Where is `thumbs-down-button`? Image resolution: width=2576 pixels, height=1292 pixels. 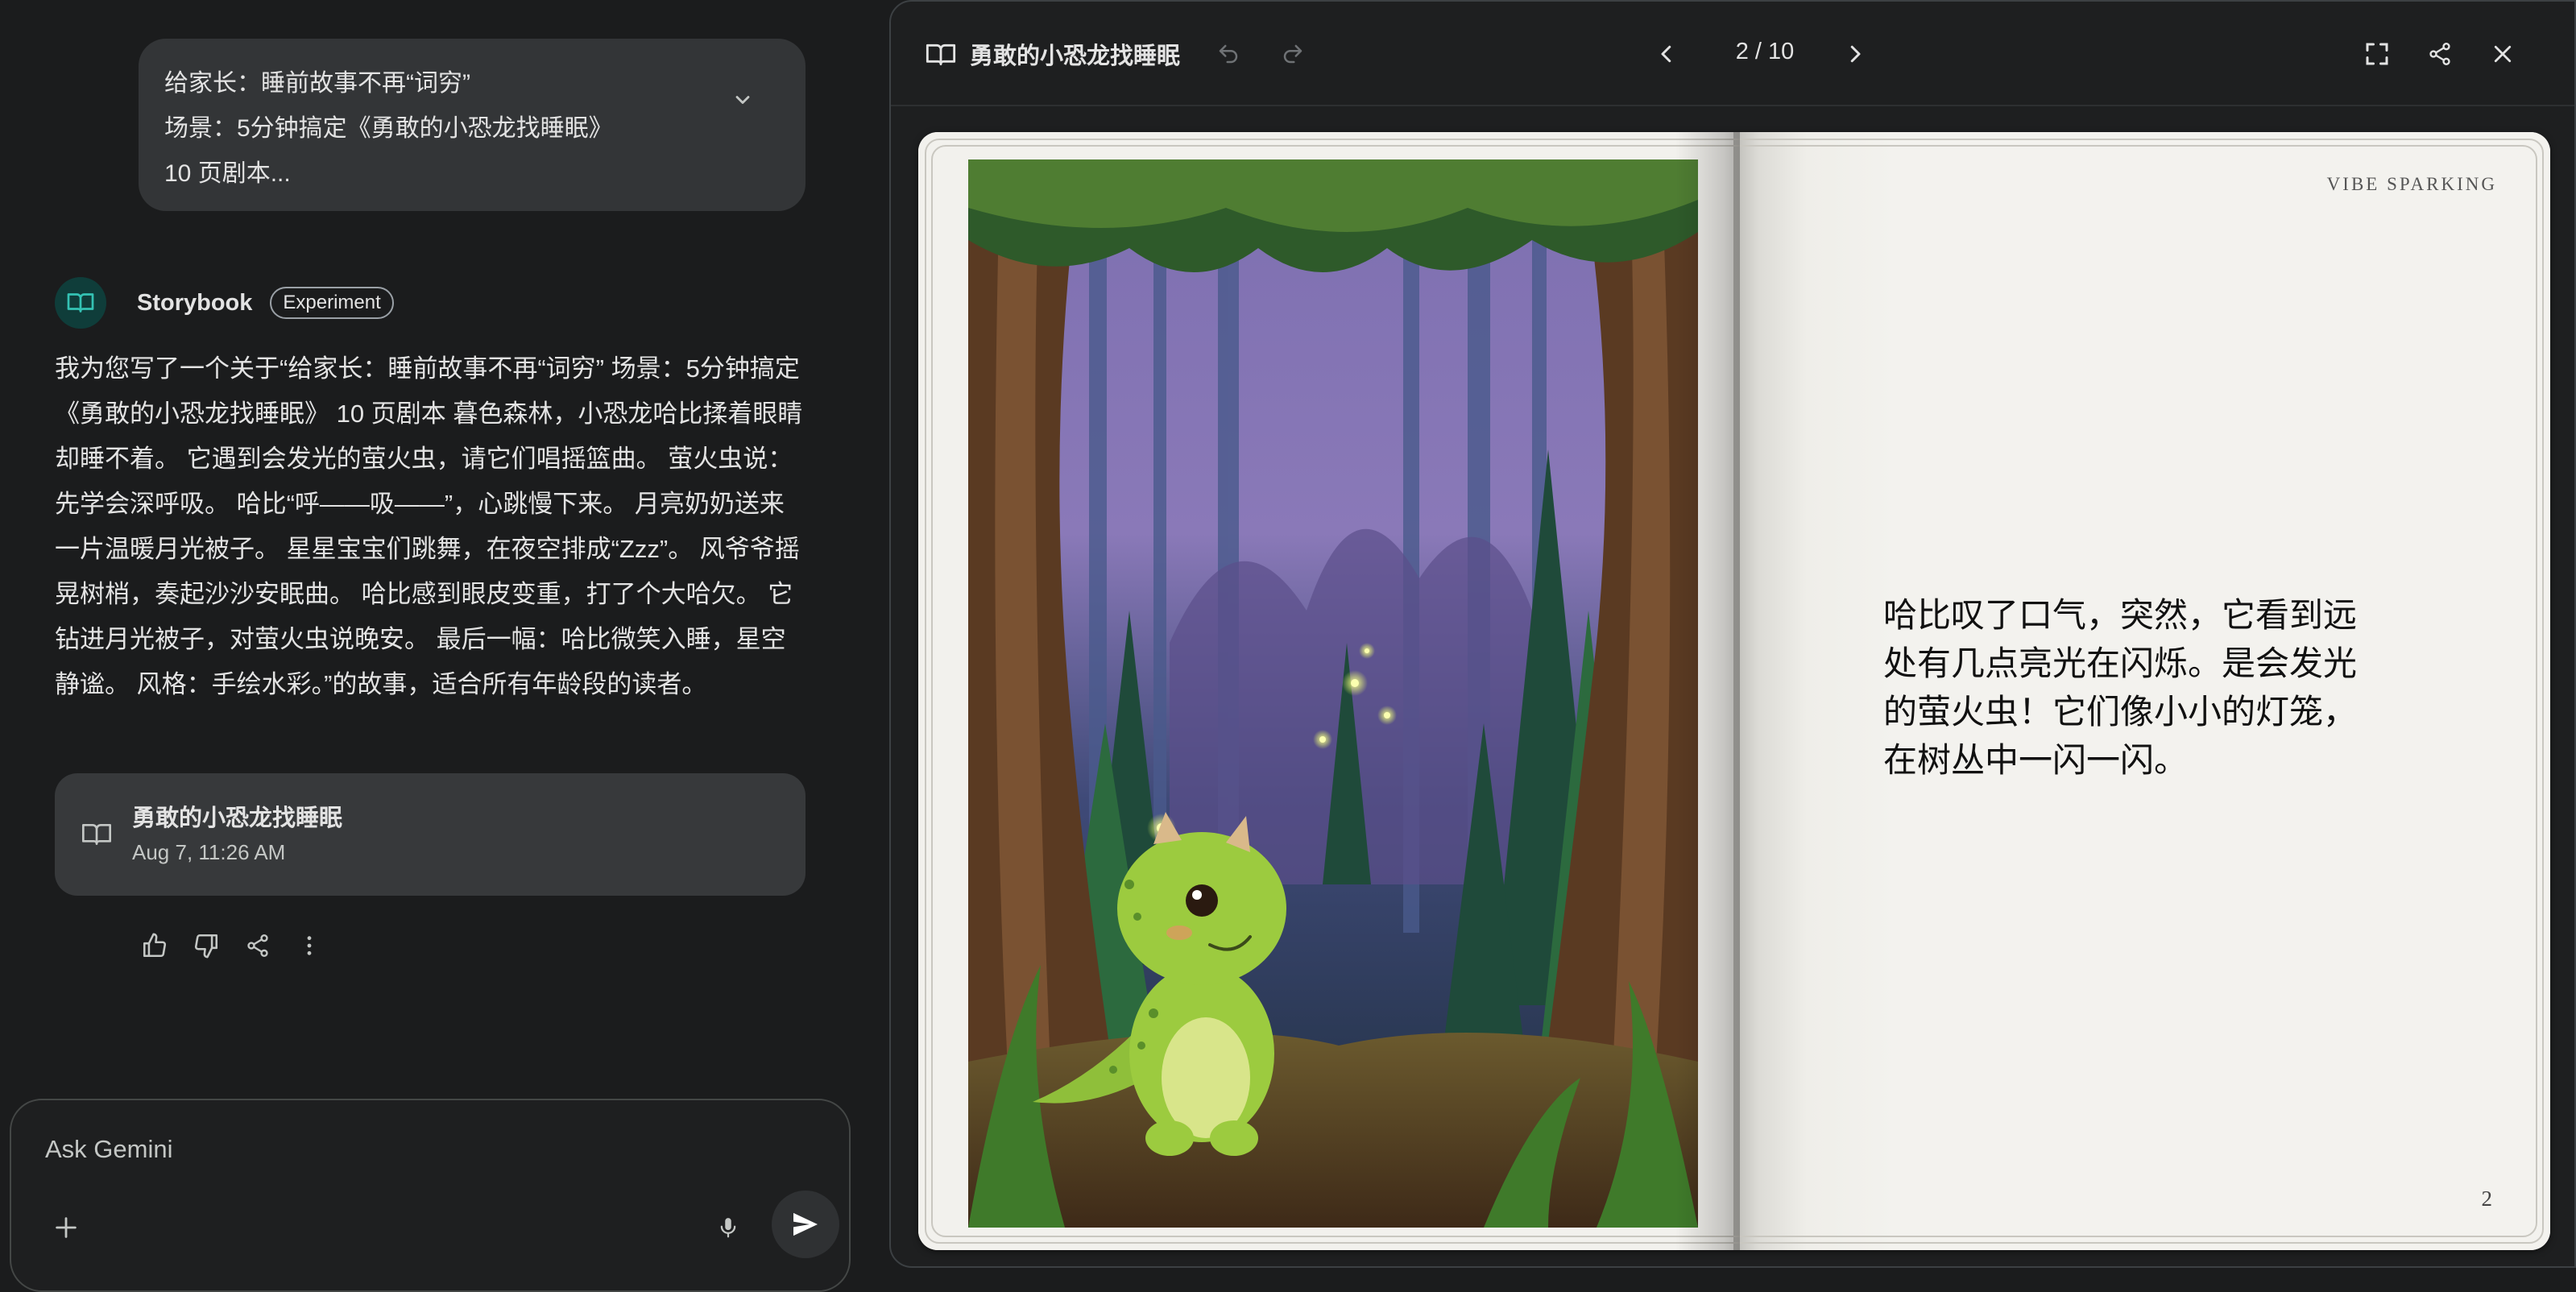 thumbs-down-button is located at coordinates (206, 945).